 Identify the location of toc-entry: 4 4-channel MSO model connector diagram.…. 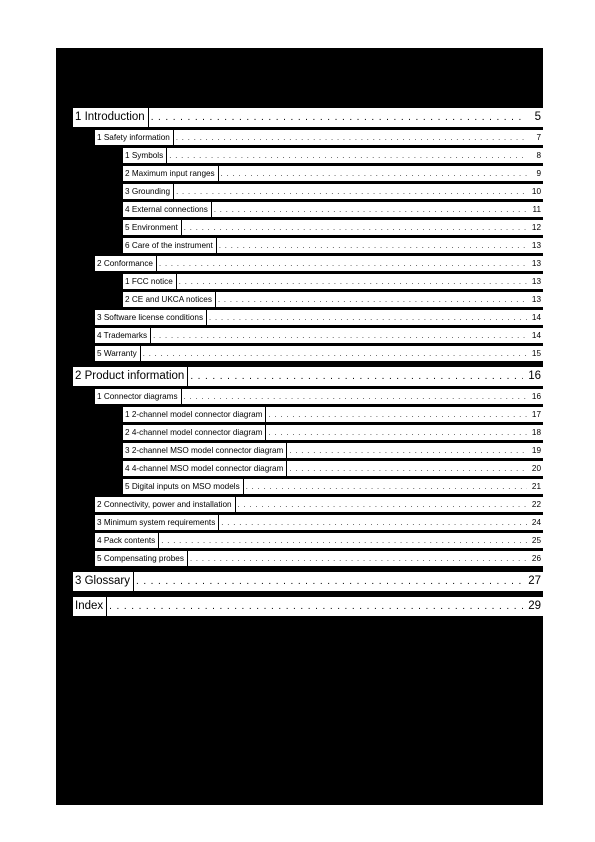
(299, 468).